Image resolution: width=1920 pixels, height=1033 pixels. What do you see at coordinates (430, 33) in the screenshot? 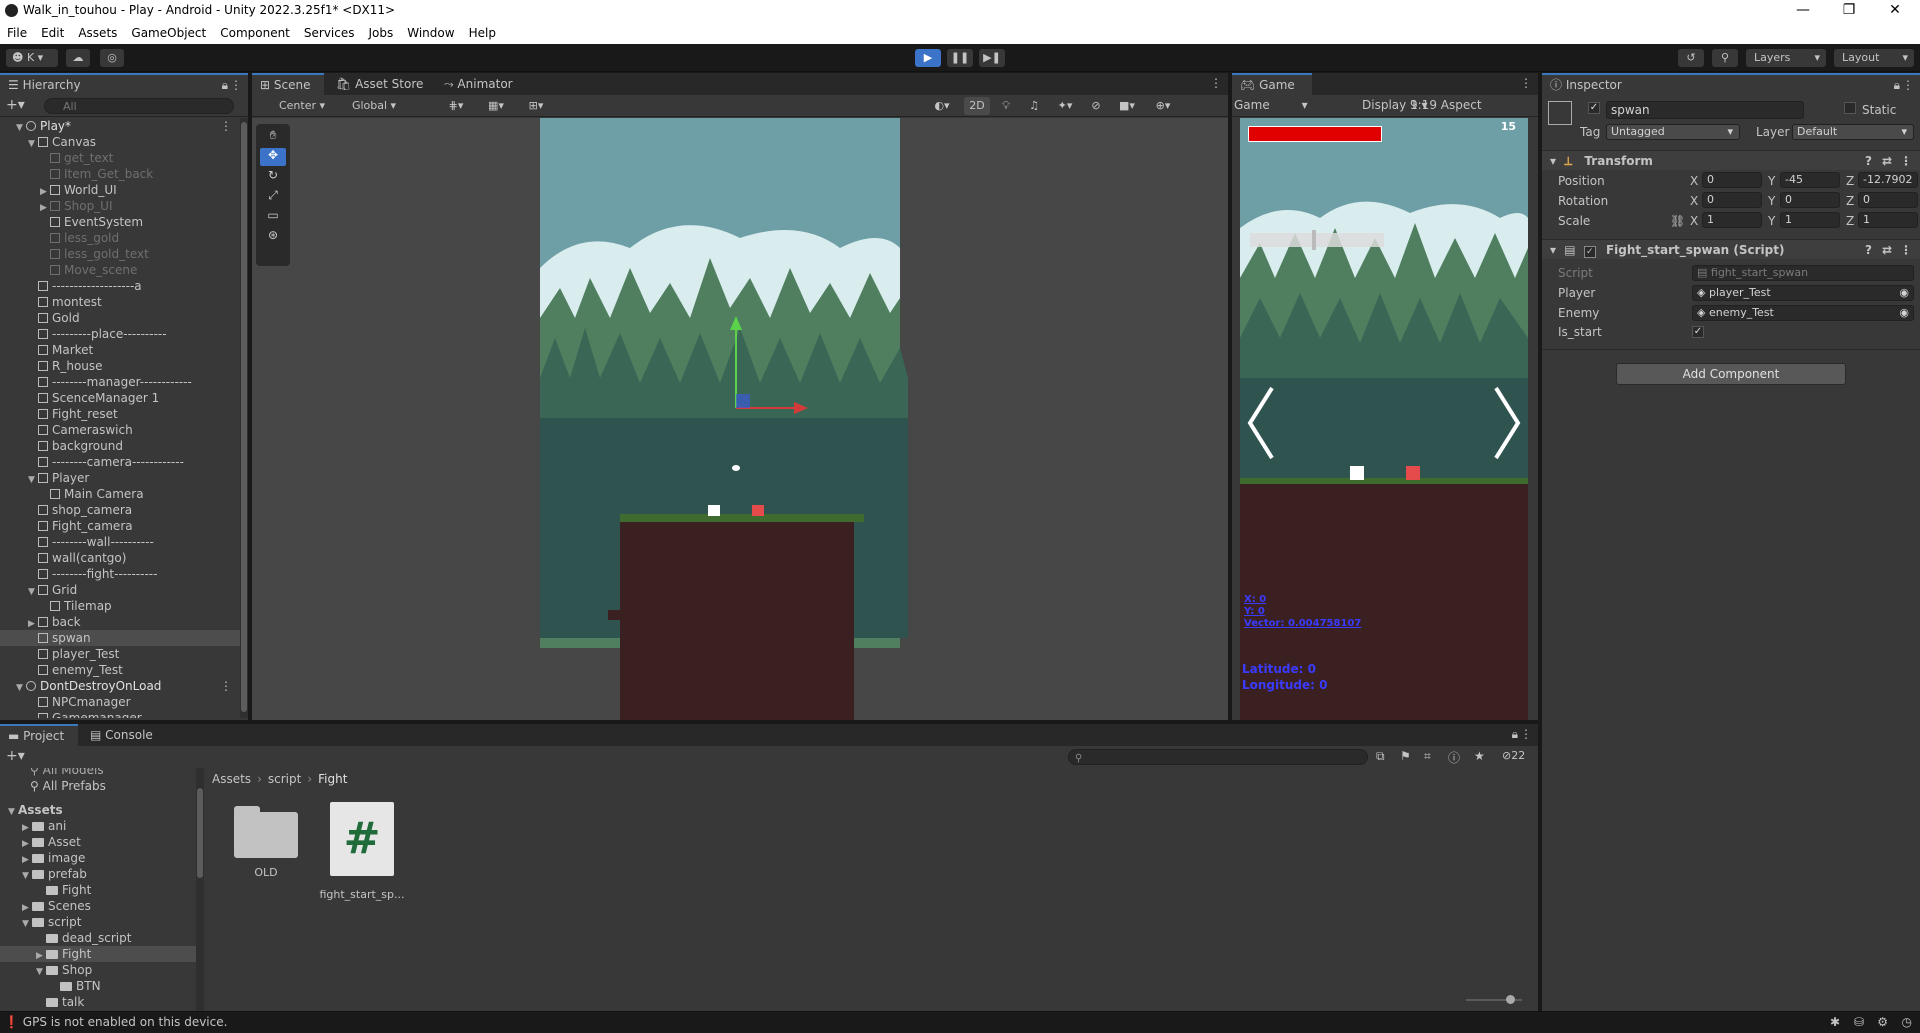
I see `menu-window: Window` at bounding box center [430, 33].